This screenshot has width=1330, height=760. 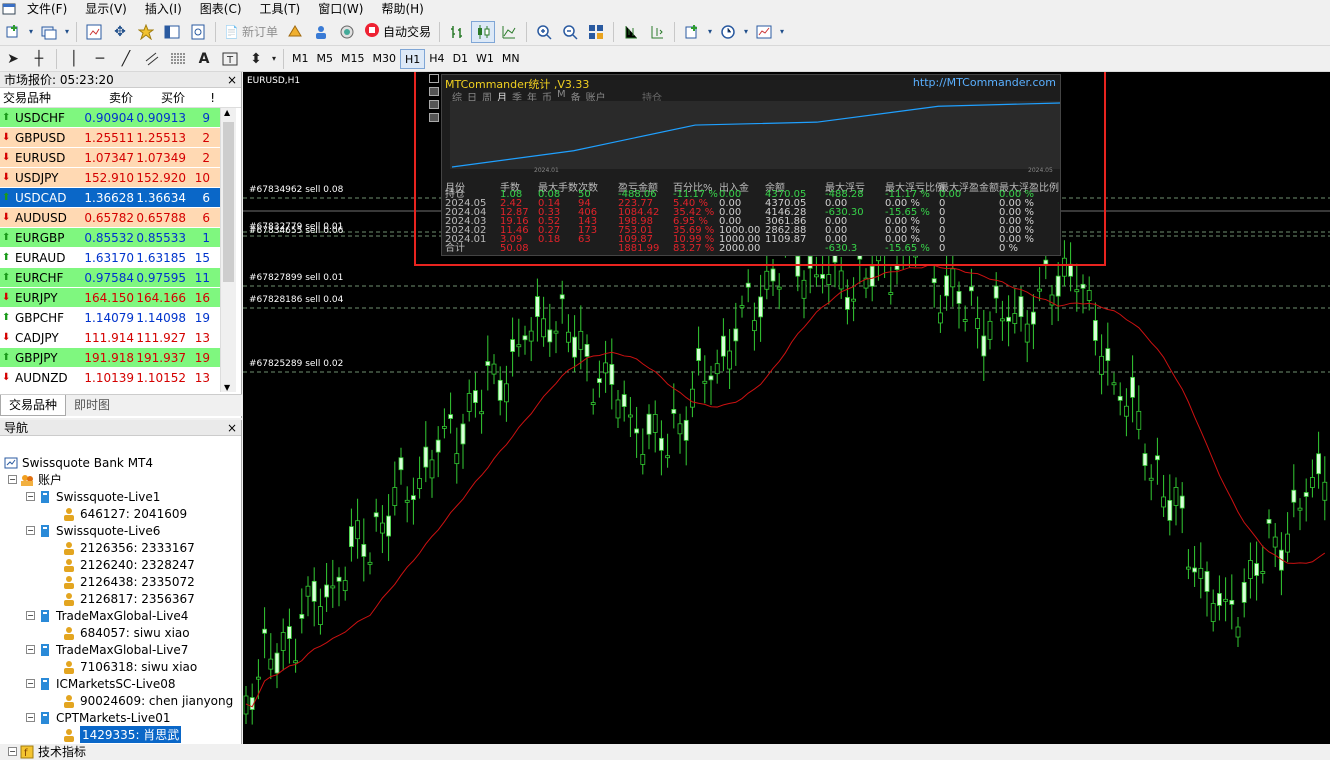 What do you see at coordinates (325, 59) in the screenshot?
I see `timeframe-m5: M5` at bounding box center [325, 59].